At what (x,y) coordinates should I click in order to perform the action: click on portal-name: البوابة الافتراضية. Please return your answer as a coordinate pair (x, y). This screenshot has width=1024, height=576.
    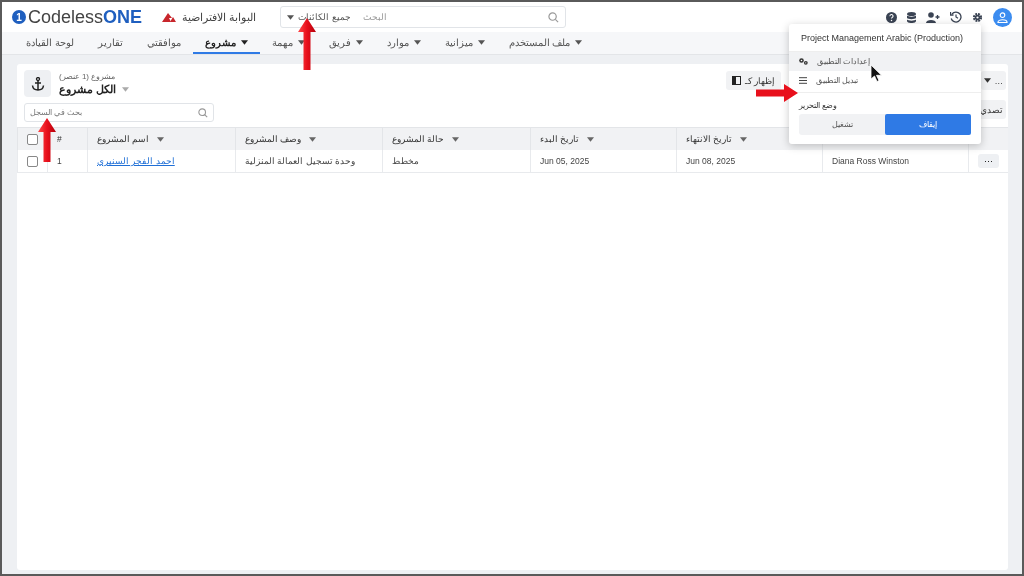
    Looking at the image, I should click on (219, 17).